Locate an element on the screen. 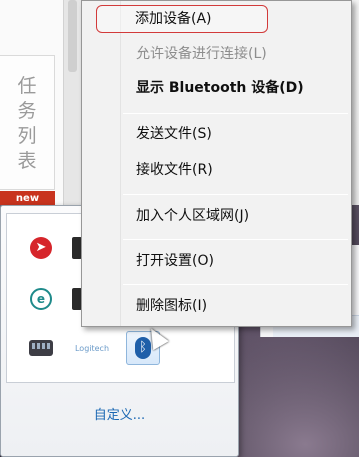 The image size is (359, 457). logitech-tray-button: Logitech is located at coordinates (92, 348).